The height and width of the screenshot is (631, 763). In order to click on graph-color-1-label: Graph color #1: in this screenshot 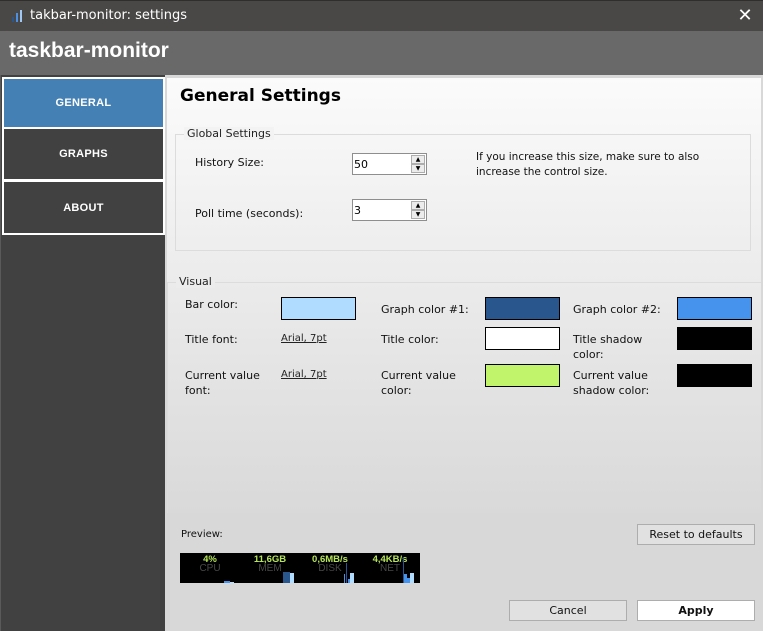, I will do `click(425, 309)`.